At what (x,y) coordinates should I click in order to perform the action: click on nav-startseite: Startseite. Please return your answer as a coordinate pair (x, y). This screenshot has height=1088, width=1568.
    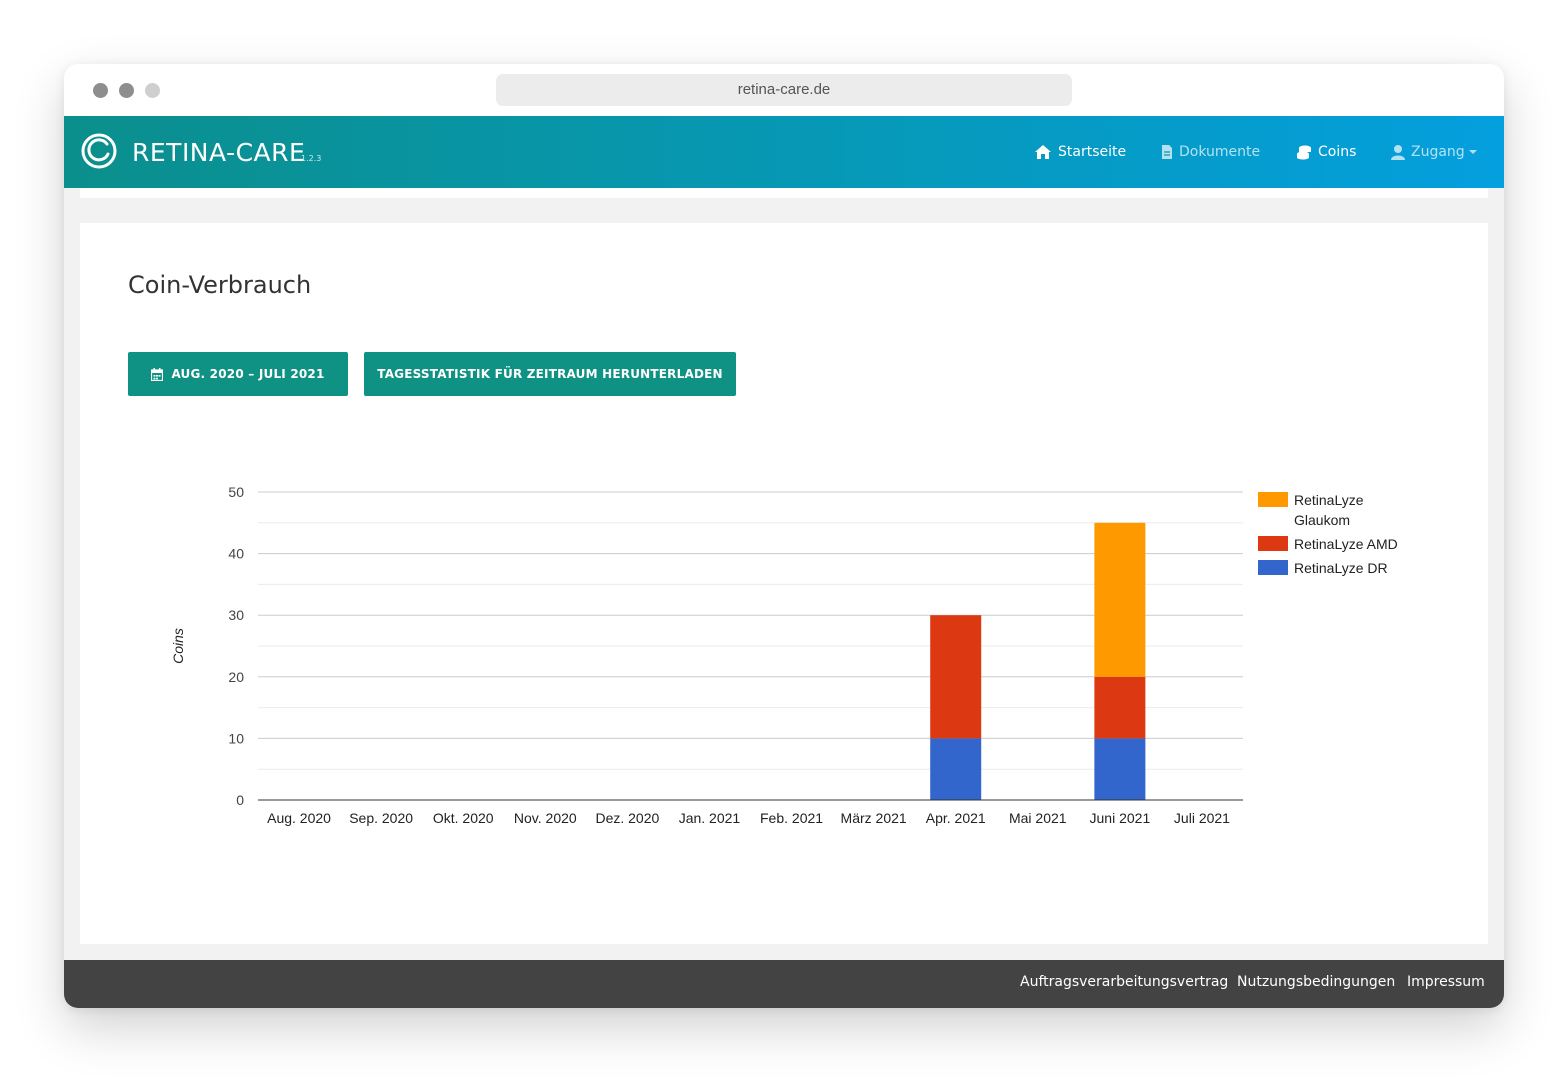
    Looking at the image, I should click on (1080, 152).